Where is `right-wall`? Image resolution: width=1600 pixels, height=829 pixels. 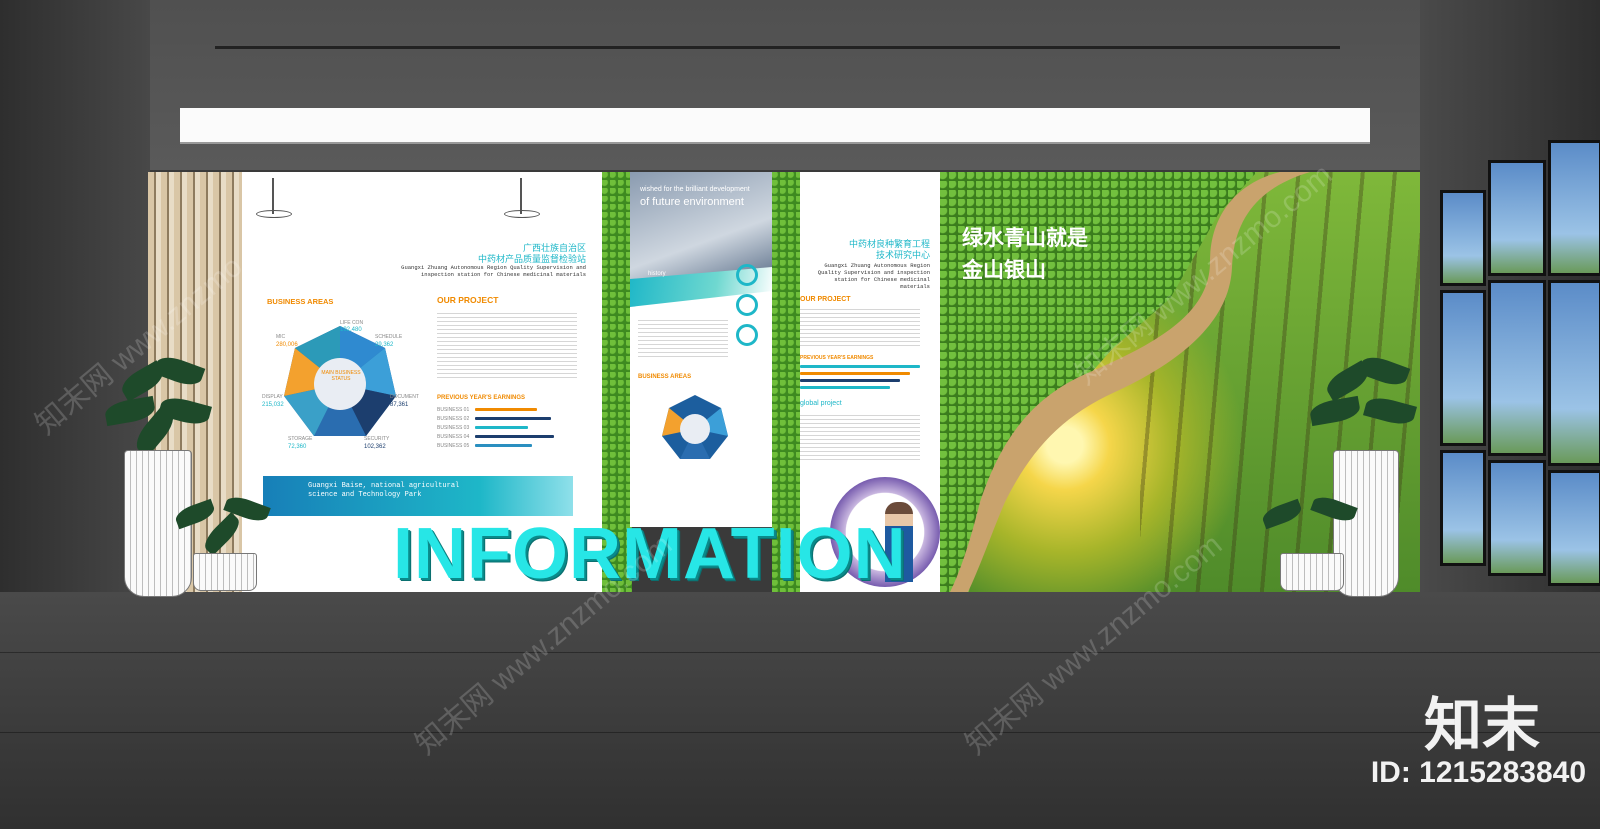
right-wall is located at coordinates (1510, 310).